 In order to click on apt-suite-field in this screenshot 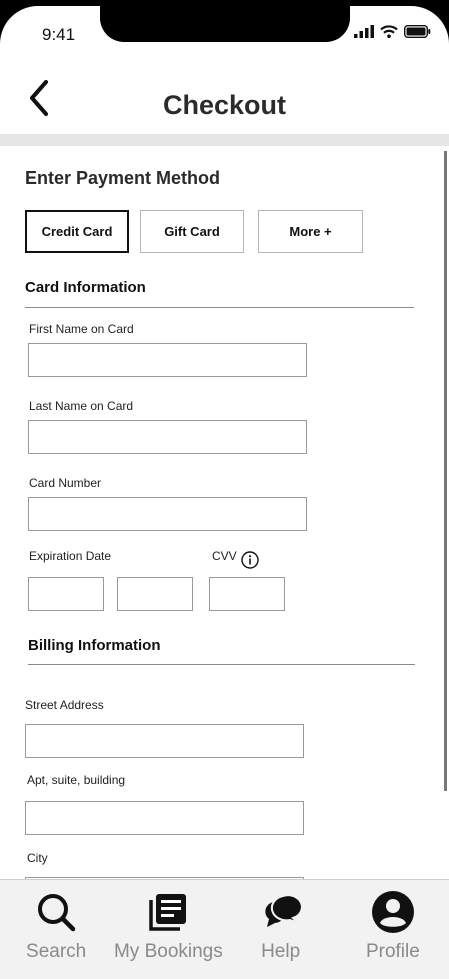, I will do `click(164, 818)`.